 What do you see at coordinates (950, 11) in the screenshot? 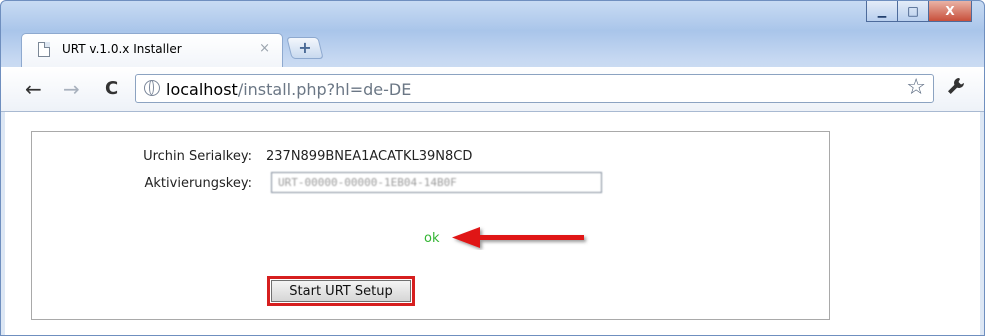
I see `close-window-button: X` at bounding box center [950, 11].